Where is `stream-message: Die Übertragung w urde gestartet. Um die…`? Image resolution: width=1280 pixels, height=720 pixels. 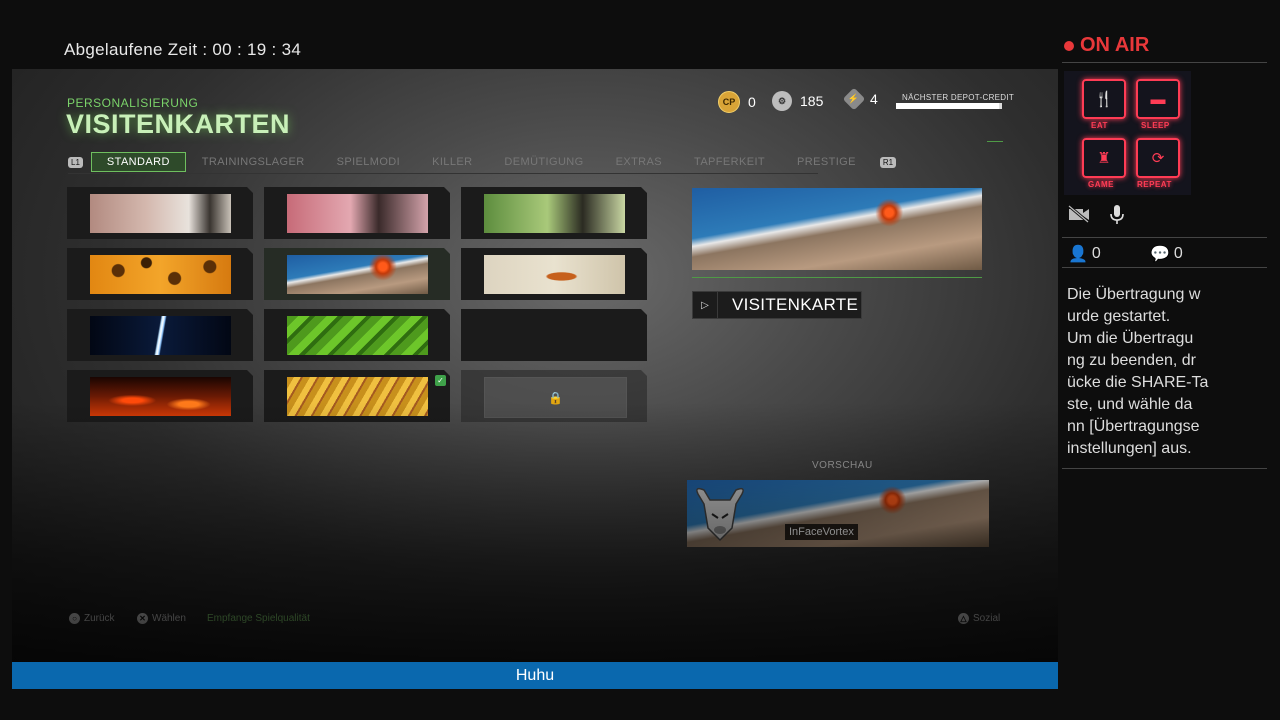
stream-message: Die Übertragung w urde gestartet. Um die… is located at coordinates (1162, 372).